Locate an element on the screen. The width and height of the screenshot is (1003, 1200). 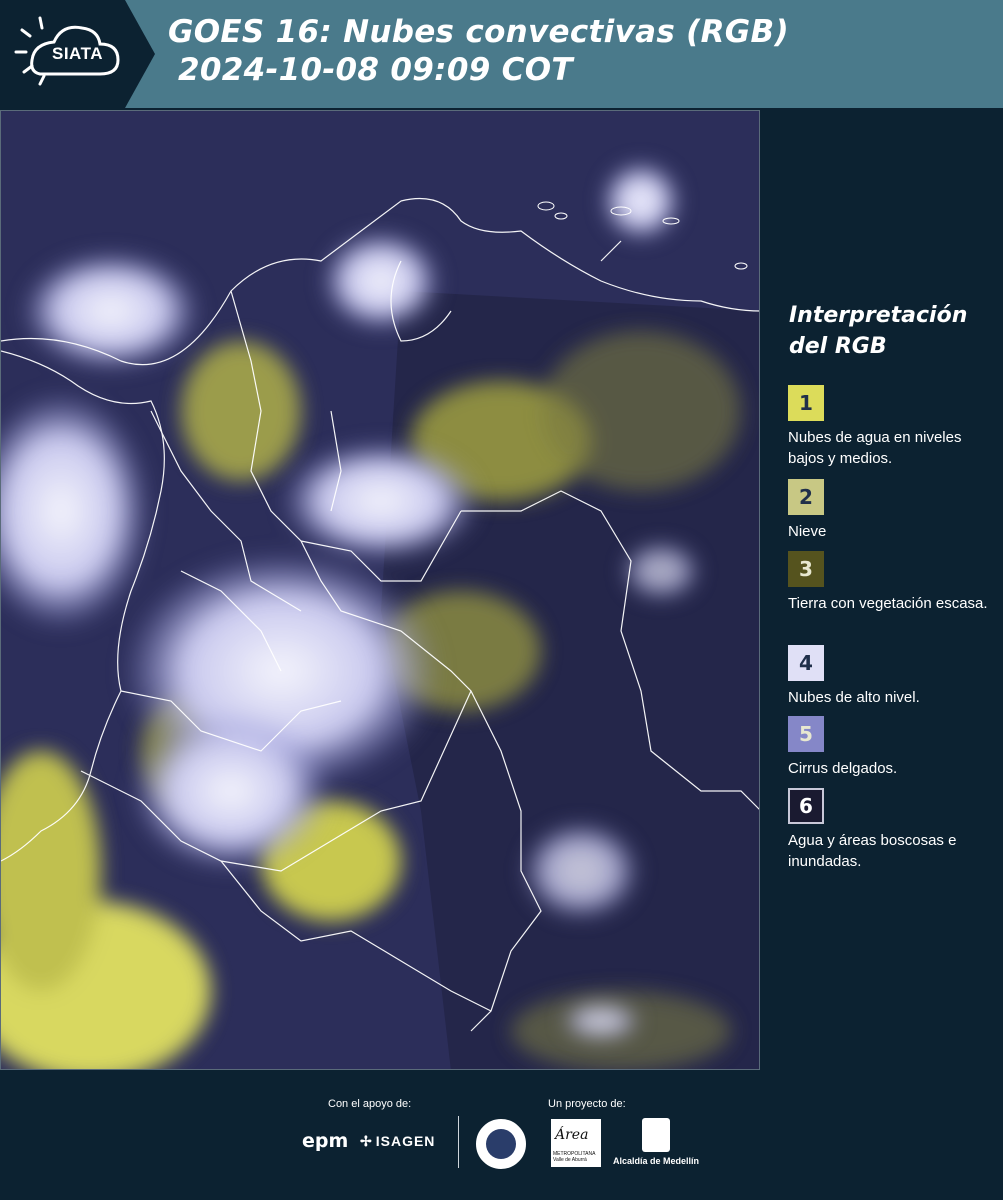
medellin-seal-icon is located at coordinates (501, 1144).